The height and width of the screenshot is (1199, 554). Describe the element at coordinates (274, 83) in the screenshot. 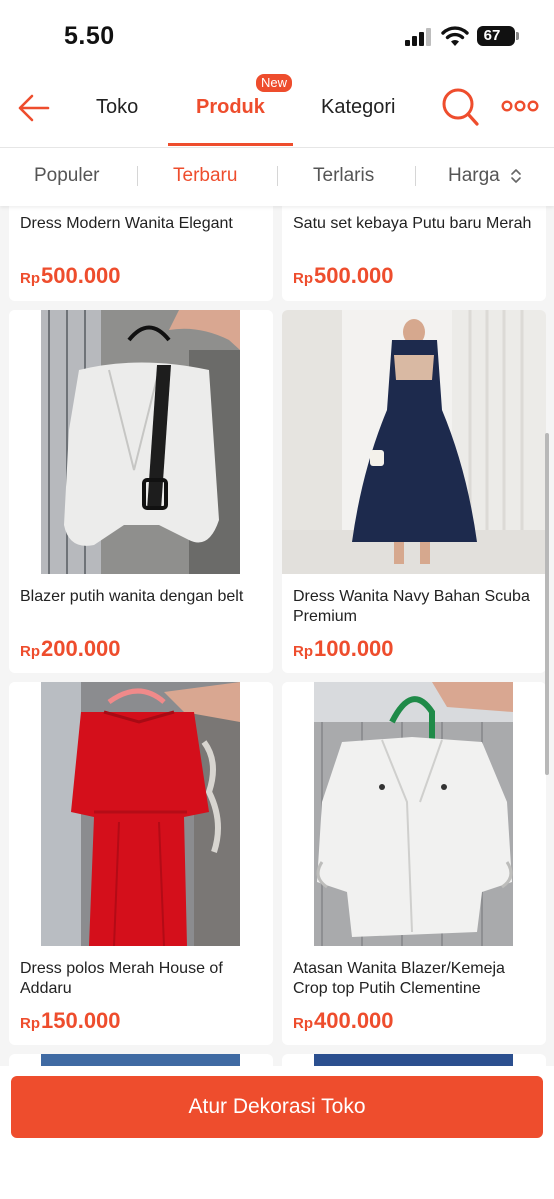

I see `new-badge: New` at that location.